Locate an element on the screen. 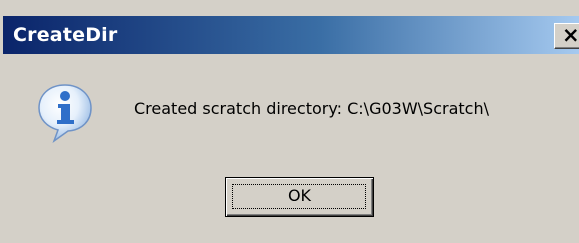 The height and width of the screenshot is (243, 579). window-title: CreateDir is located at coordinates (65, 35).